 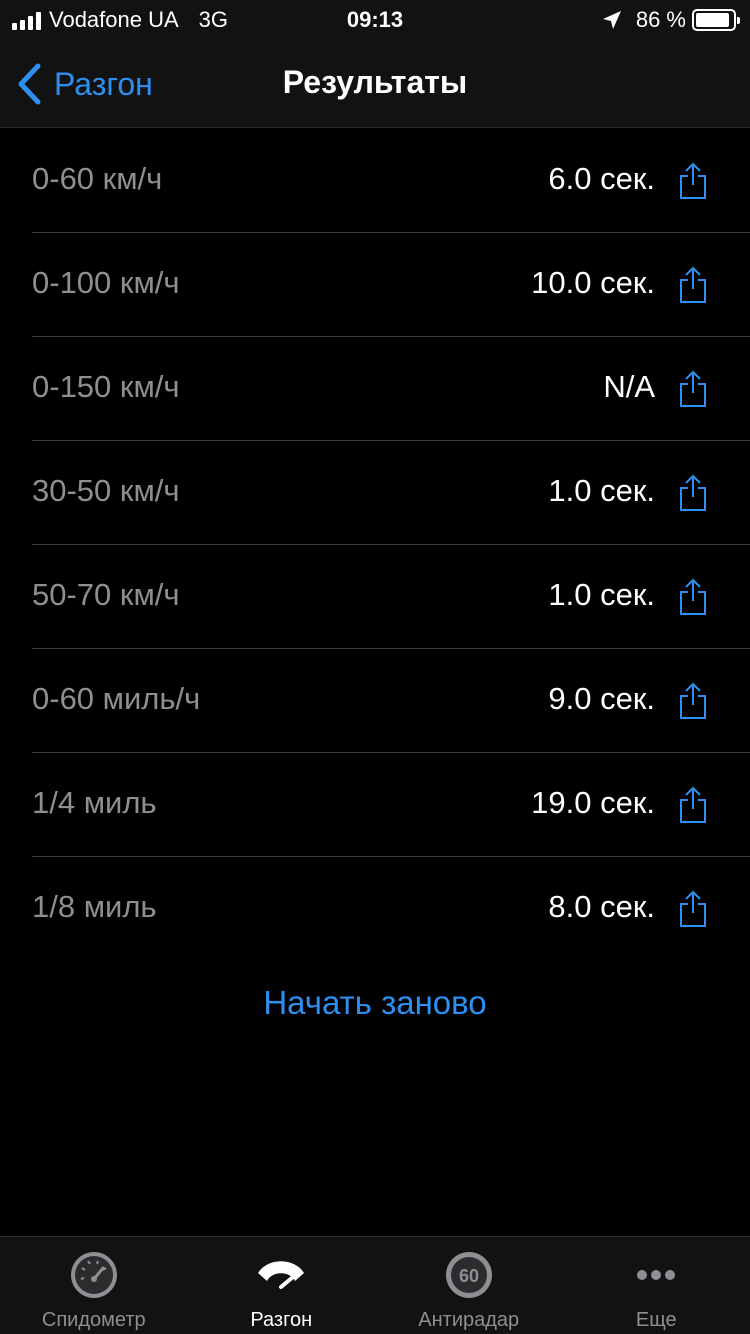 I want to click on result-row-0-100-kmh: 0-100 км/ч 10.0 сек., so click(x=391, y=285).